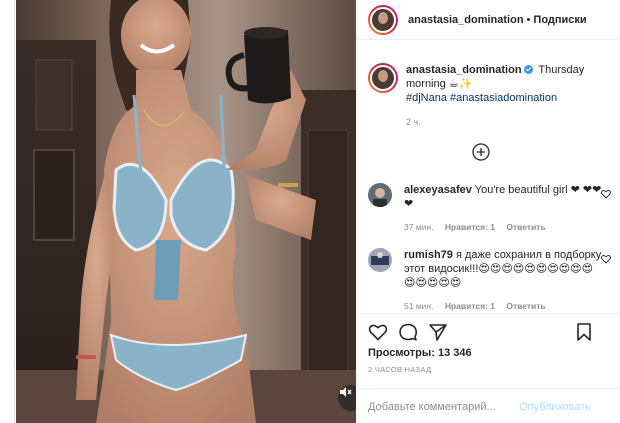 This screenshot has width=620, height=423. What do you see at coordinates (438, 190) in the screenshot?
I see `comment-username: alexeyasafev` at bounding box center [438, 190].